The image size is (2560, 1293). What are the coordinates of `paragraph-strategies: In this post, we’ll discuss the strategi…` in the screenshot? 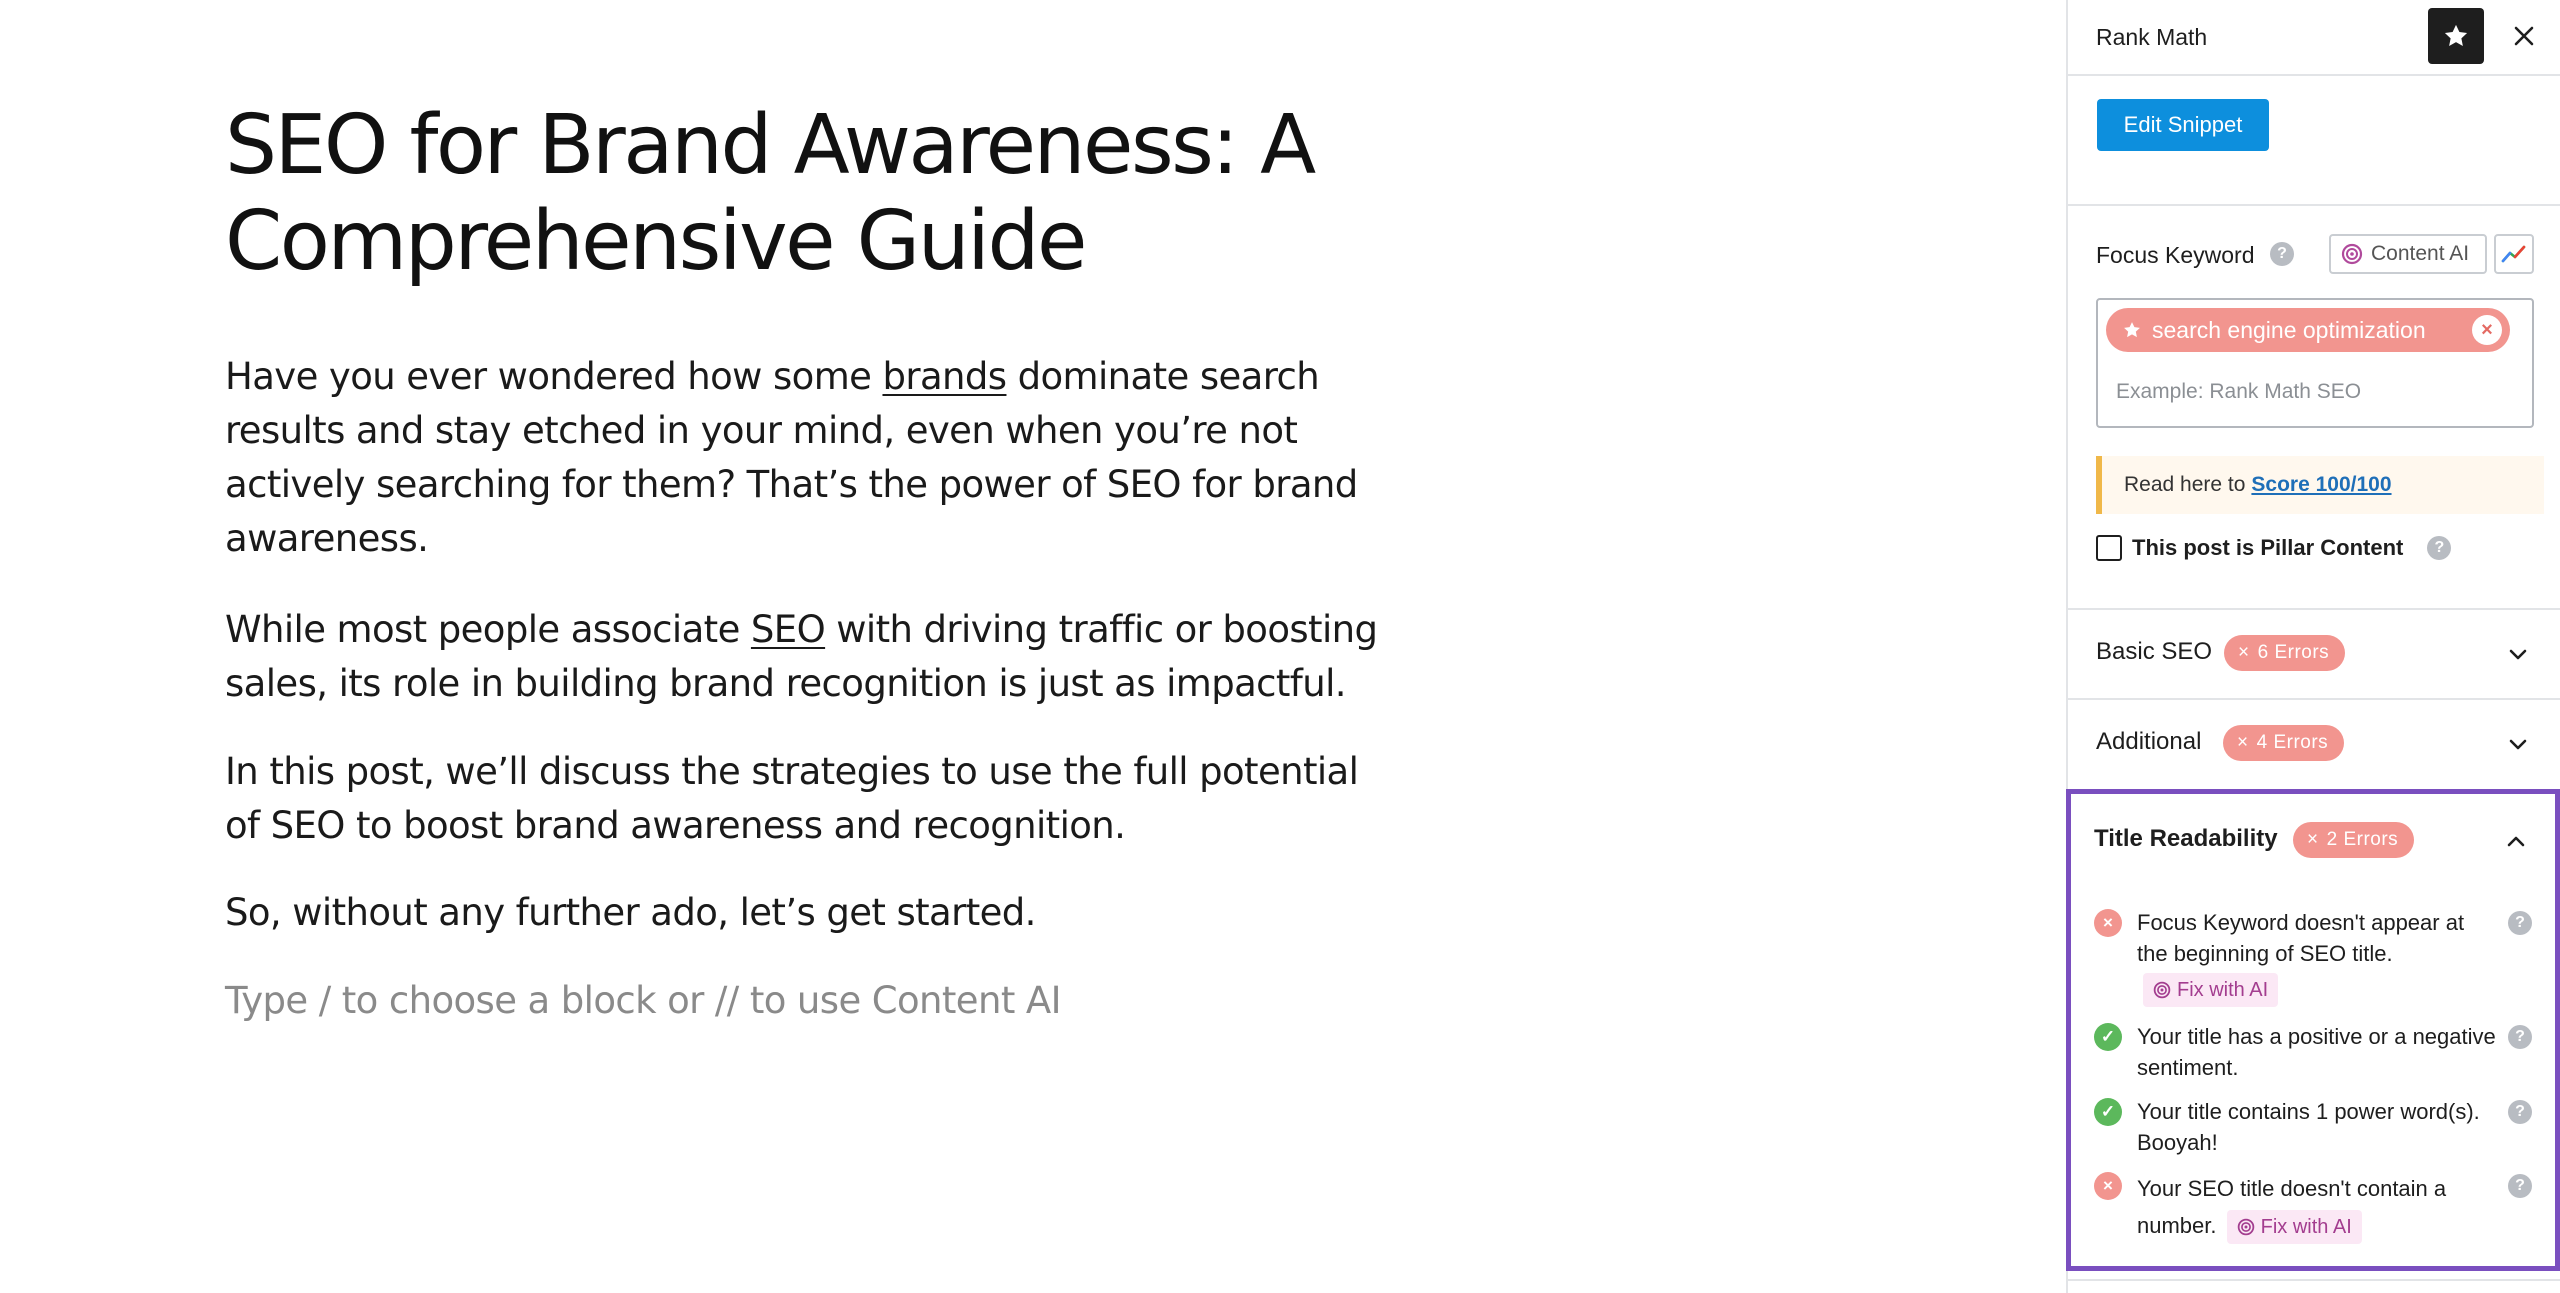 It's located at (805, 799).